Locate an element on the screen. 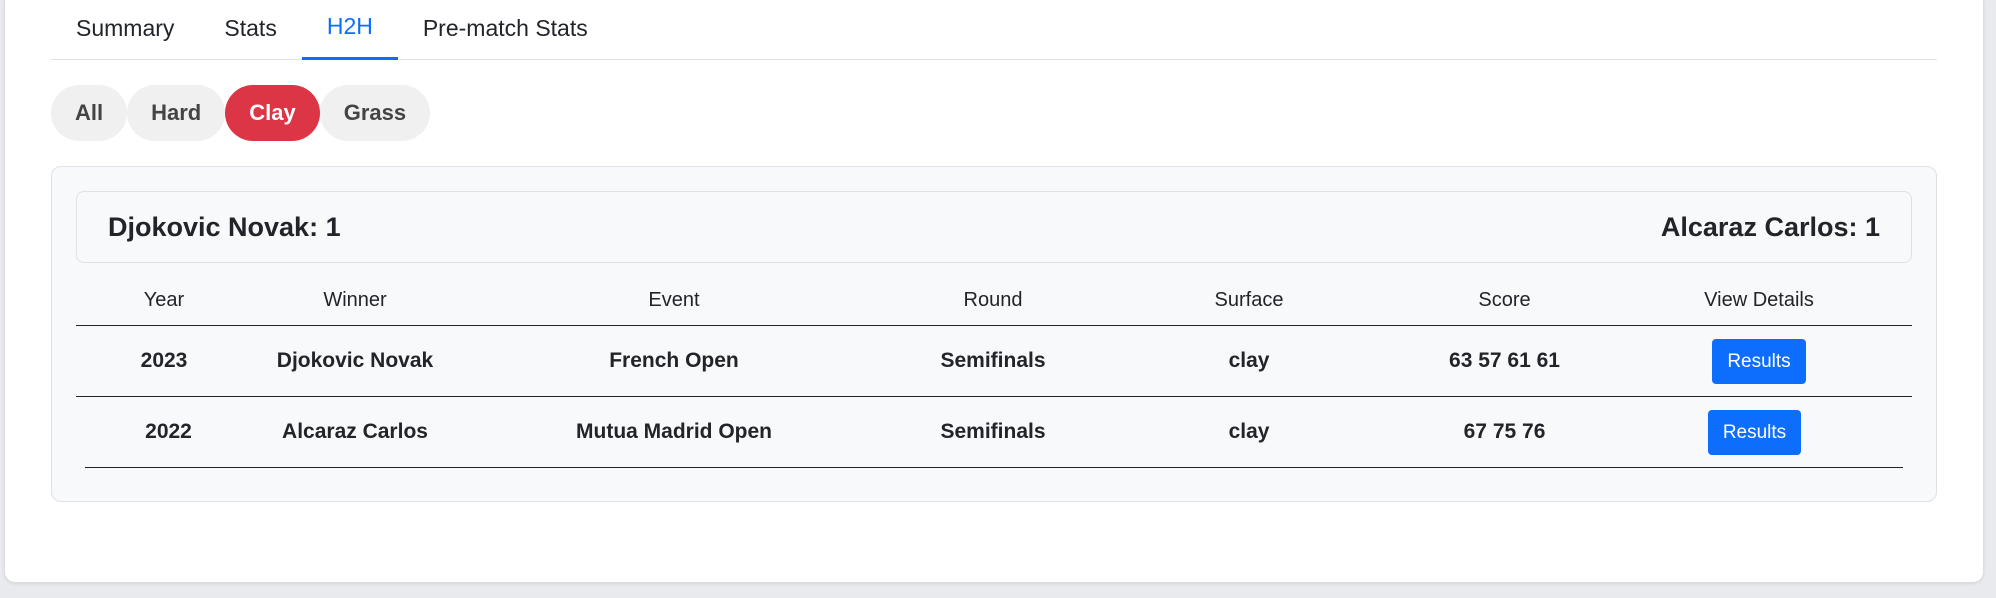 The width and height of the screenshot is (1996, 598). tab-pre-match-stats: Pre-match Stats is located at coordinates (505, 30).